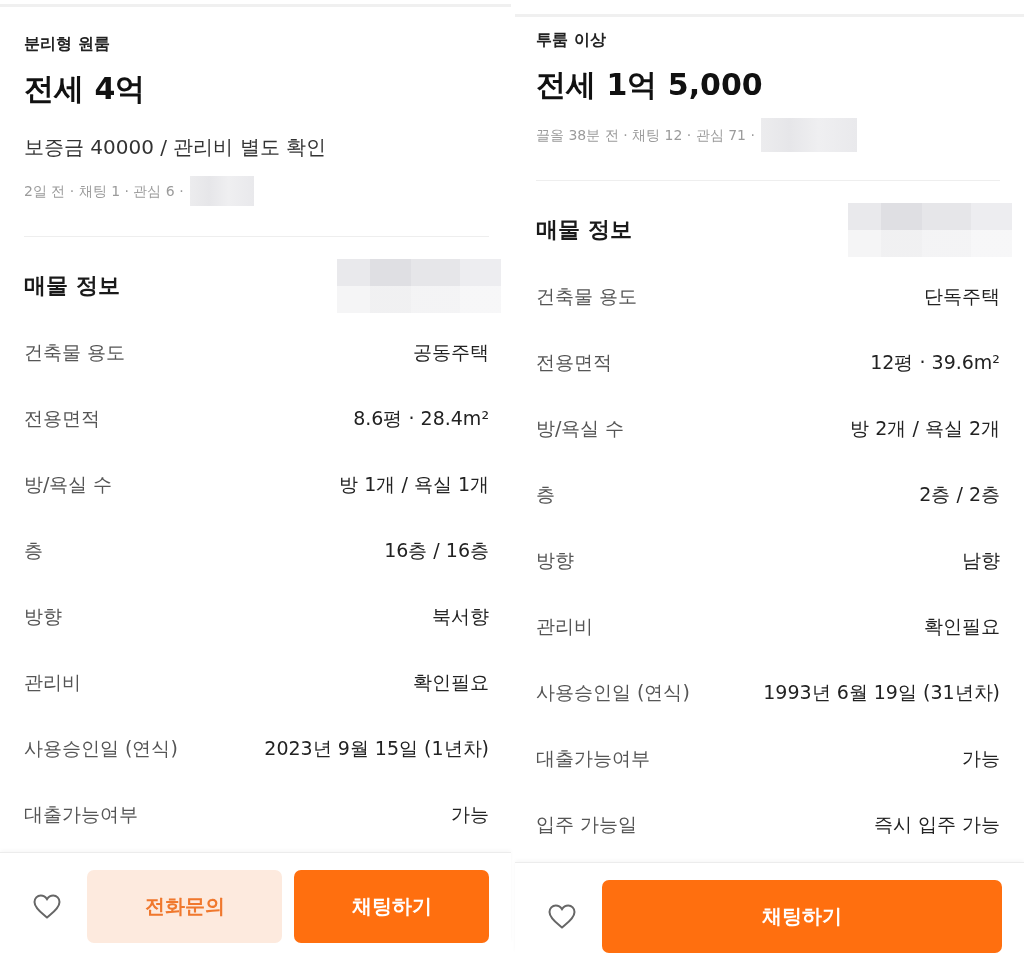 The height and width of the screenshot is (956, 1024). What do you see at coordinates (85, 89) in the screenshot?
I see `price-title: 전세 4억` at bounding box center [85, 89].